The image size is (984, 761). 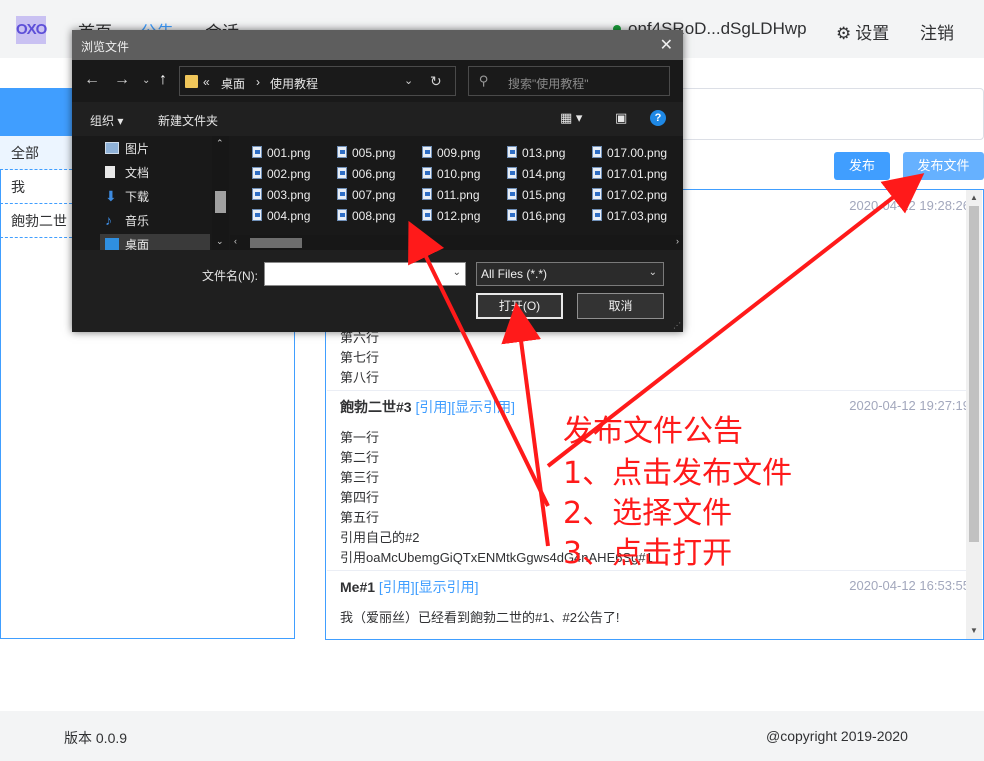 I want to click on pictures-icon, so click(x=112, y=148).